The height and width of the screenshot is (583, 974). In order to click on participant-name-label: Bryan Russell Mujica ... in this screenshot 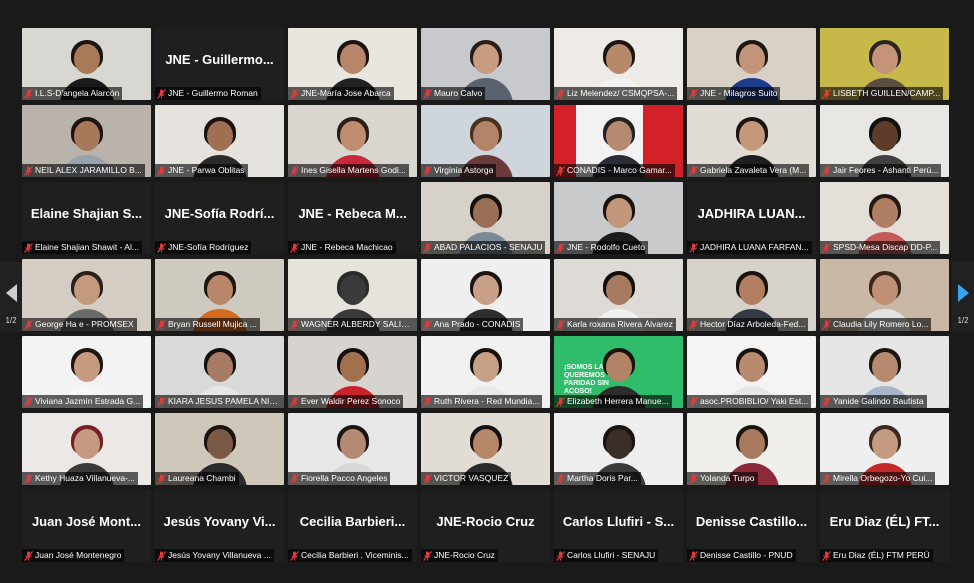, I will do `click(207, 324)`.